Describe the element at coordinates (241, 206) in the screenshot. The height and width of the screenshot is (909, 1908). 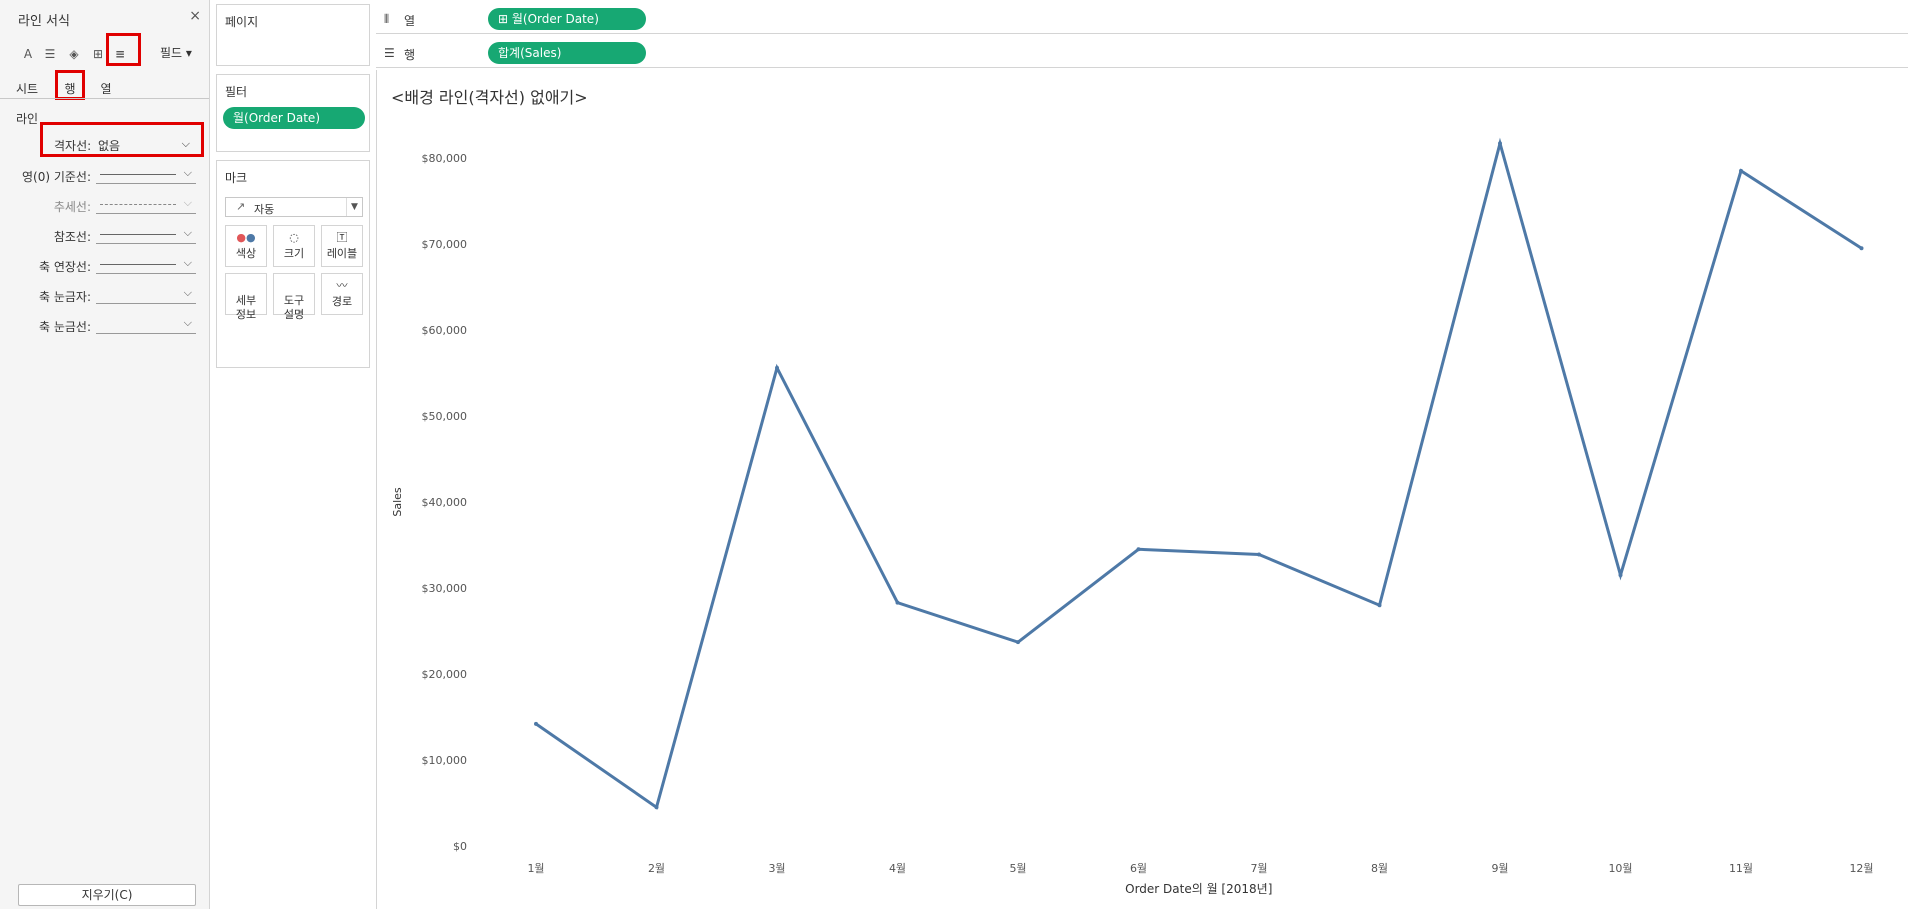
I see `line-mark-icon: ↗` at that location.